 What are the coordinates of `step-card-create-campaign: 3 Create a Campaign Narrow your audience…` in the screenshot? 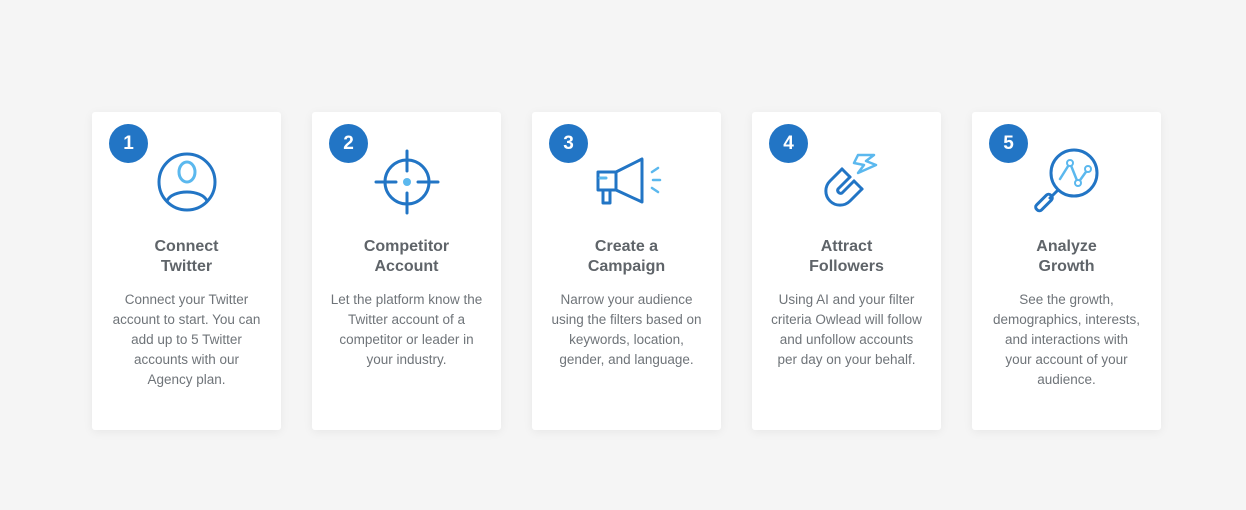 It's located at (626, 271).